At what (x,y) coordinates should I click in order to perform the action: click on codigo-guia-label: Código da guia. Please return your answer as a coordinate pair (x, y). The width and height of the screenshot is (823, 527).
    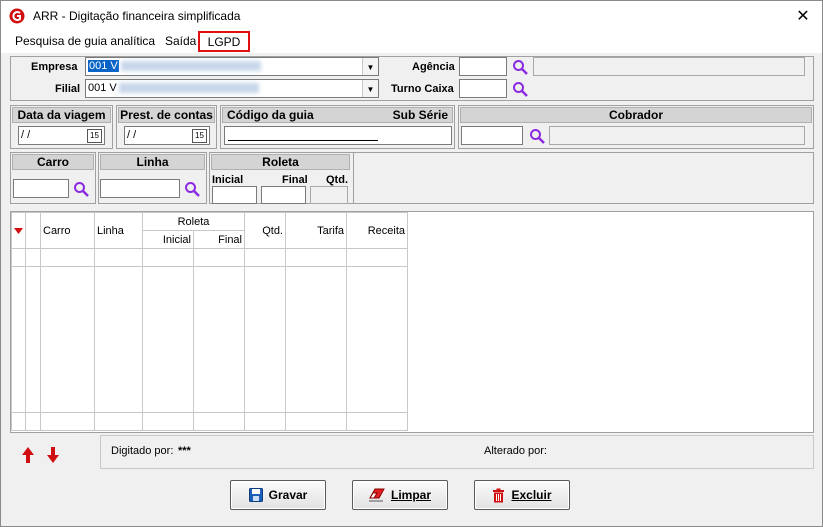
    Looking at the image, I should click on (270, 115).